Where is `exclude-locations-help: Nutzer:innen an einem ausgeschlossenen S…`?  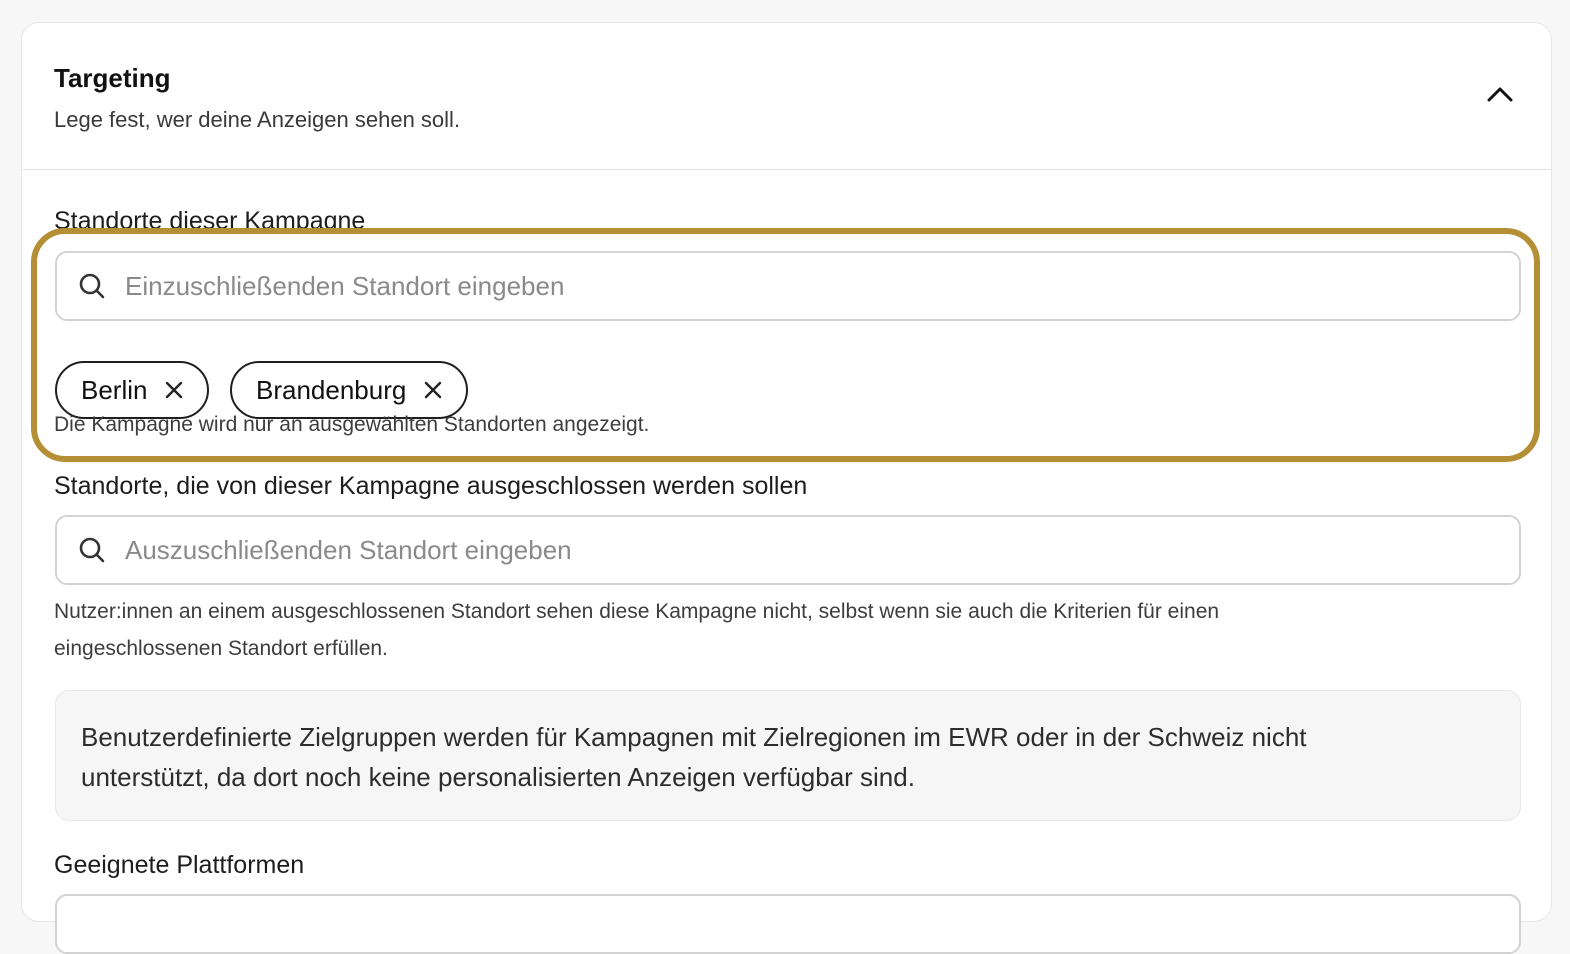 exclude-locations-help: Nutzer:innen an einem ausgeschlossenen S… is located at coordinates (636, 630).